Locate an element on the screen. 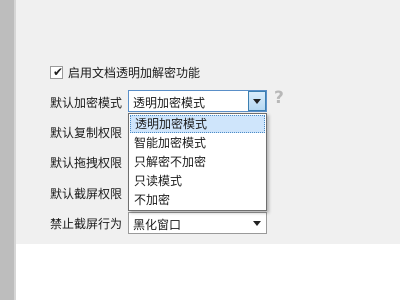 The width and height of the screenshot is (400, 300). default-screenshot-permission-label: 默认截屏权限 is located at coordinates (86, 193).